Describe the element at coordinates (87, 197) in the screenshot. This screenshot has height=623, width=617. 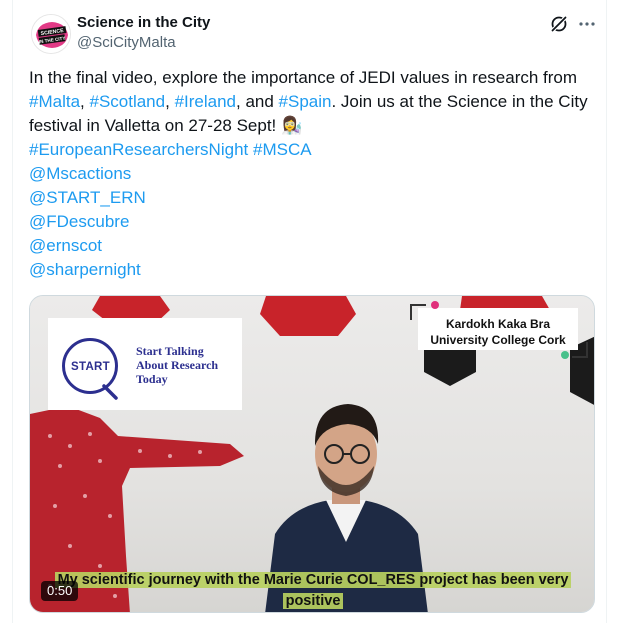
I see `mention-start-ern: @START_ERN` at that location.